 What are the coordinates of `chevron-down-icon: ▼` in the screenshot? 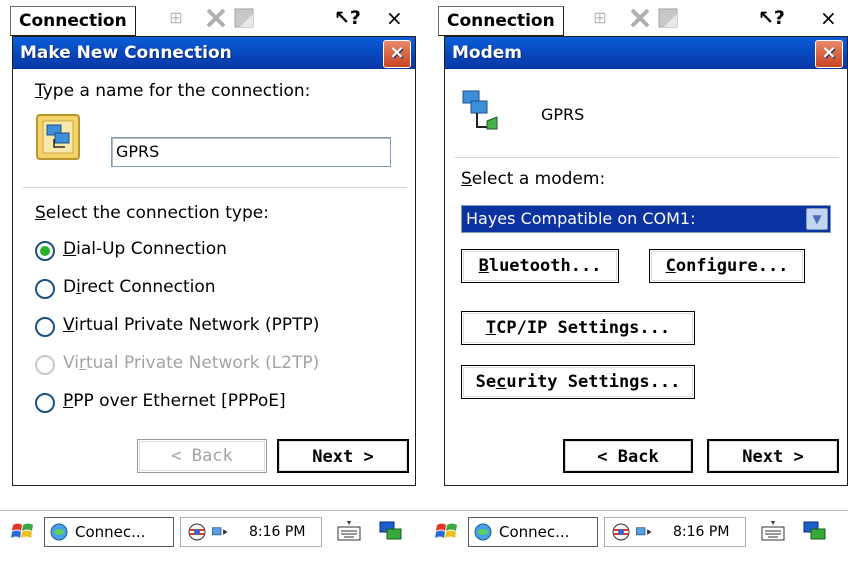 It's located at (817, 219).